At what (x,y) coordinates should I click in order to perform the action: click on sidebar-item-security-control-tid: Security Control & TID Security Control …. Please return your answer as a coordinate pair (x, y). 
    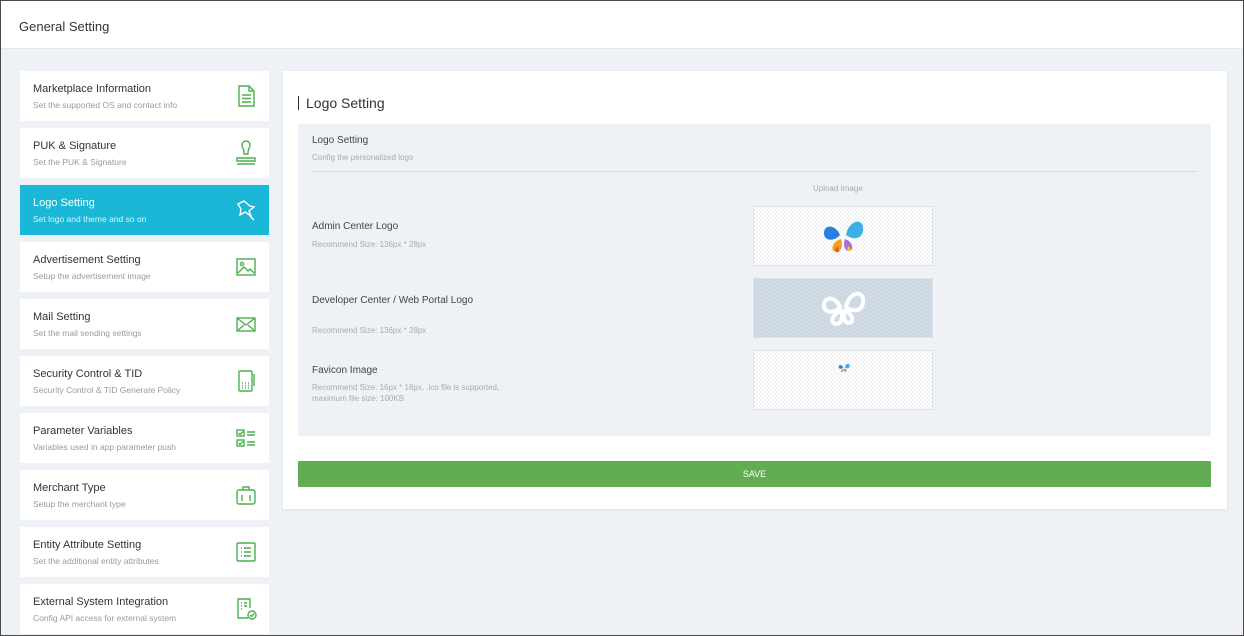
    Looking at the image, I should click on (144, 381).